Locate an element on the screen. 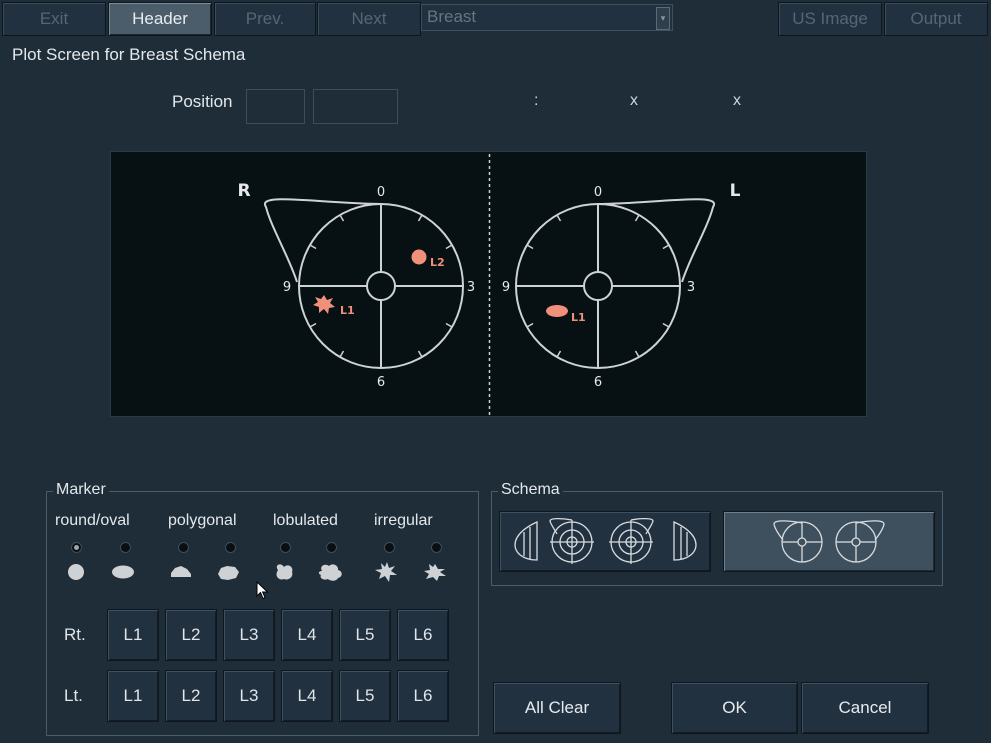  right-lesion-l2-label: L2 is located at coordinates (437, 262).